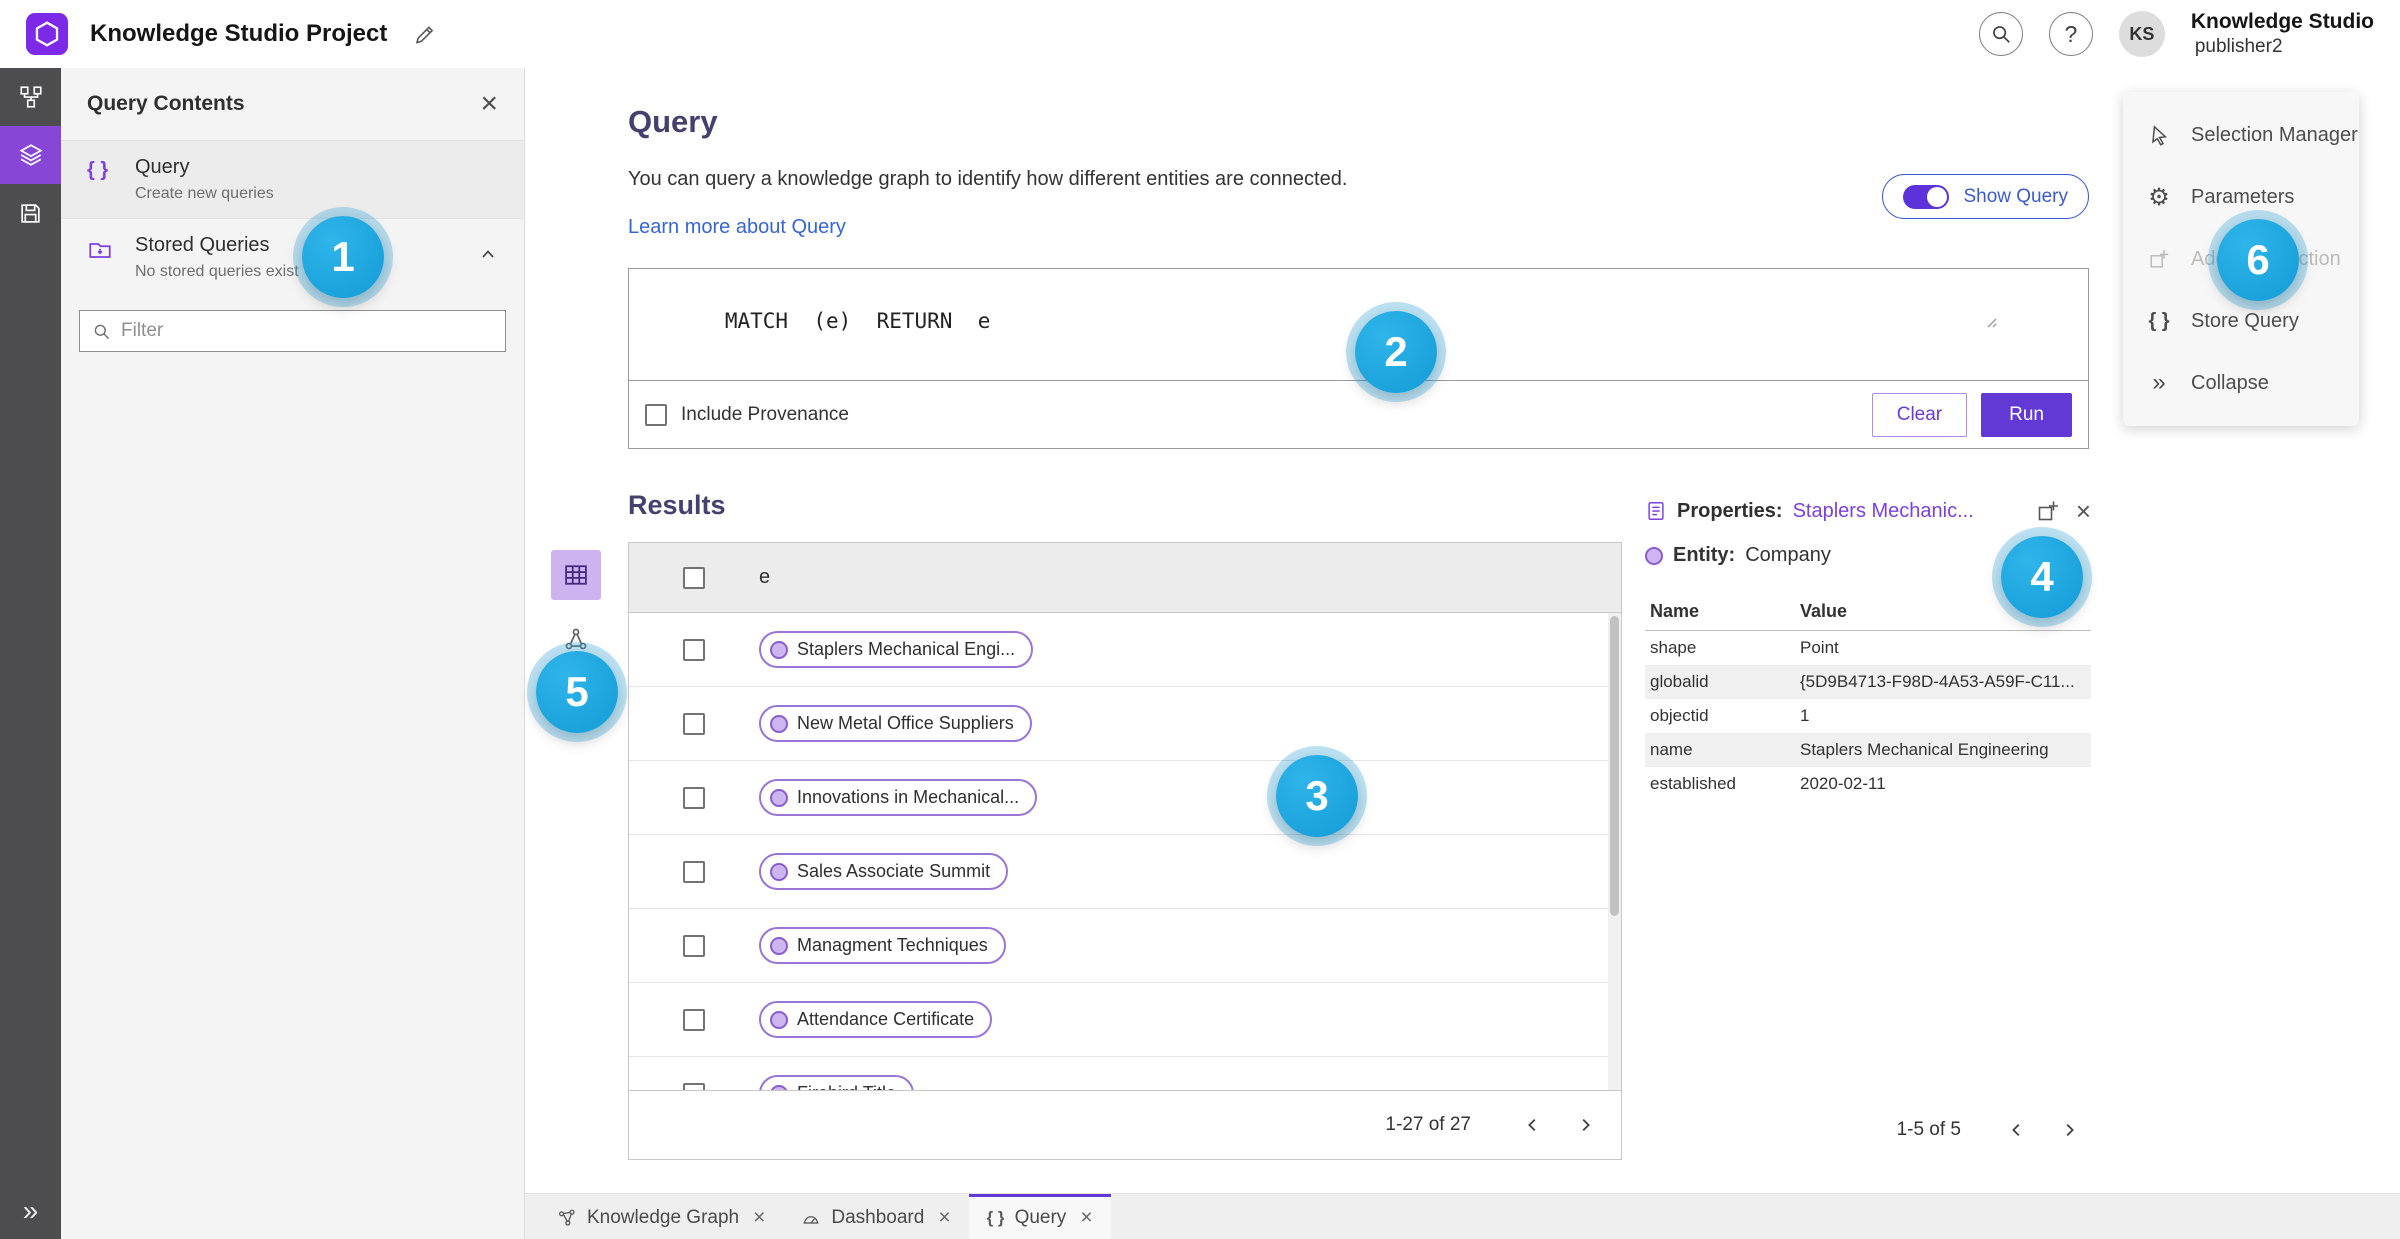 Image resolution: width=2400 pixels, height=1239 pixels. I want to click on entity-chip: New Metal Office Suppliers, so click(895, 723).